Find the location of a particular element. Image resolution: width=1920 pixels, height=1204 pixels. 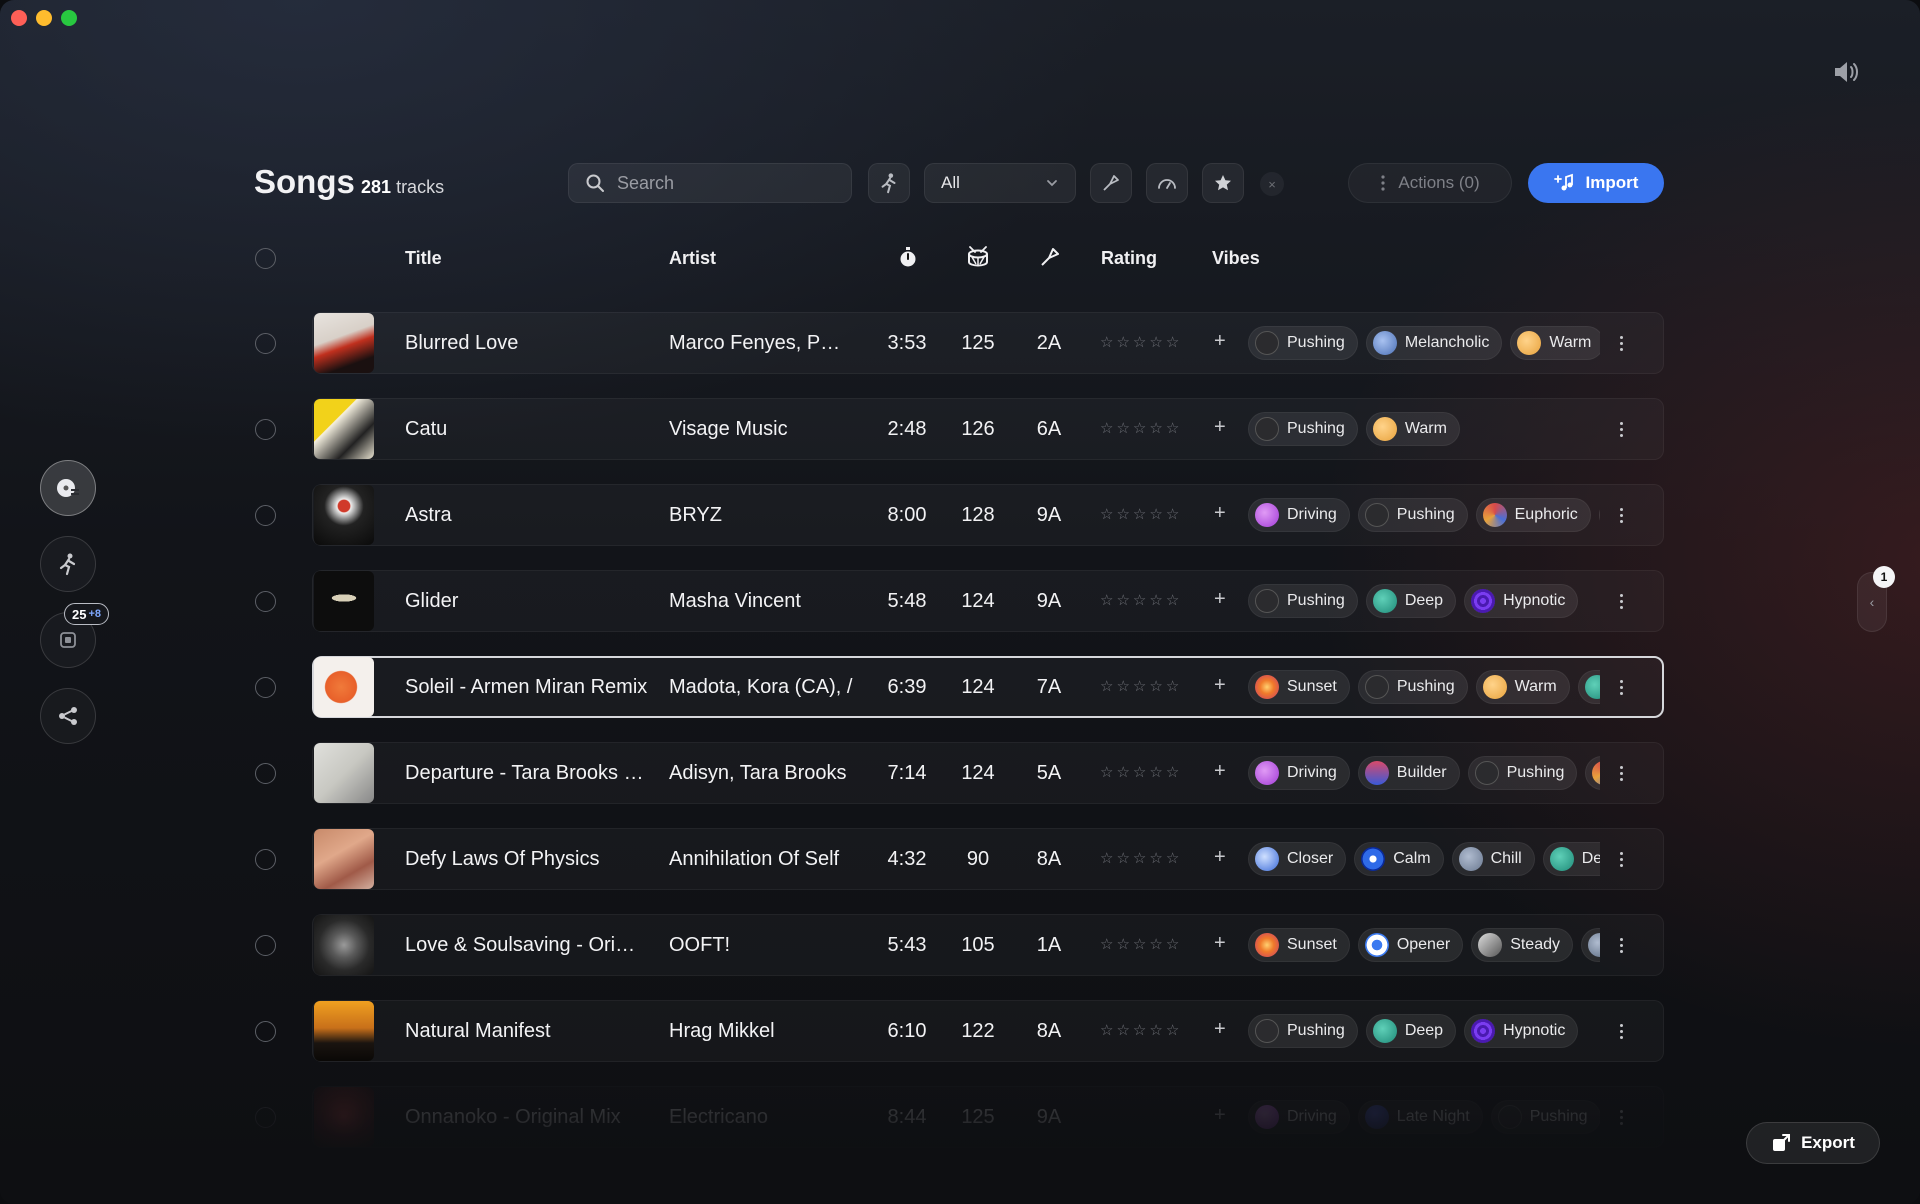

track-title: Soleil - Armen Miran Remix is located at coordinates (527, 687).